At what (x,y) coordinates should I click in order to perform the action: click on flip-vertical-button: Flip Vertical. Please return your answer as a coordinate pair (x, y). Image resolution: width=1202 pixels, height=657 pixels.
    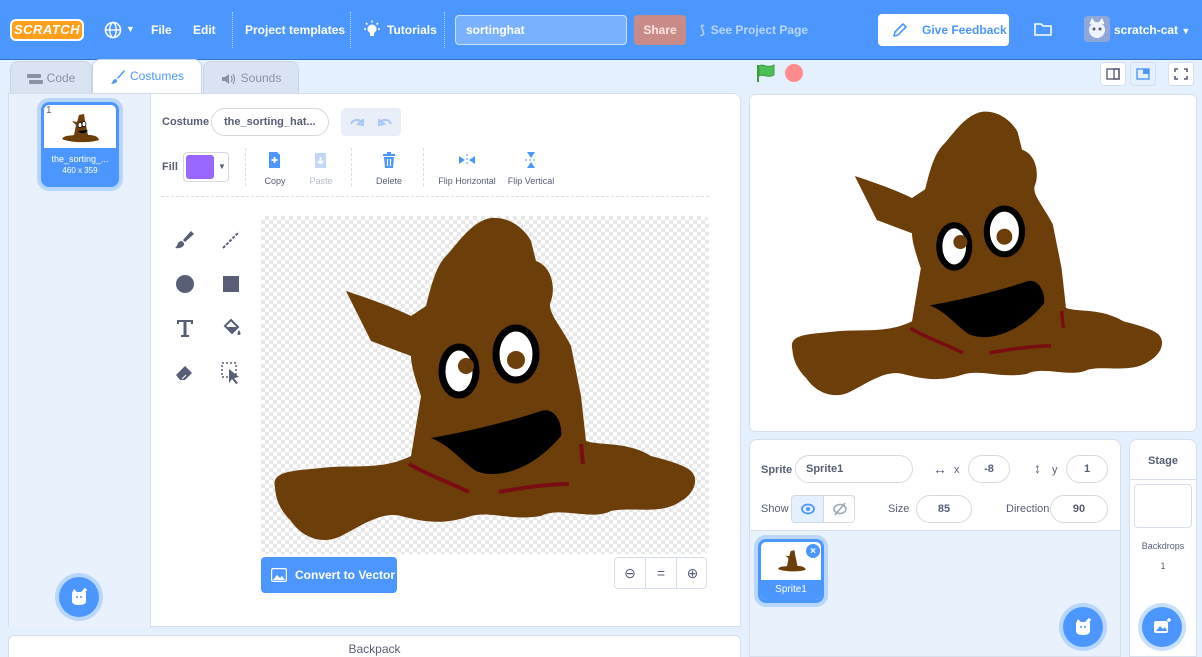
    Looking at the image, I should click on (531, 168).